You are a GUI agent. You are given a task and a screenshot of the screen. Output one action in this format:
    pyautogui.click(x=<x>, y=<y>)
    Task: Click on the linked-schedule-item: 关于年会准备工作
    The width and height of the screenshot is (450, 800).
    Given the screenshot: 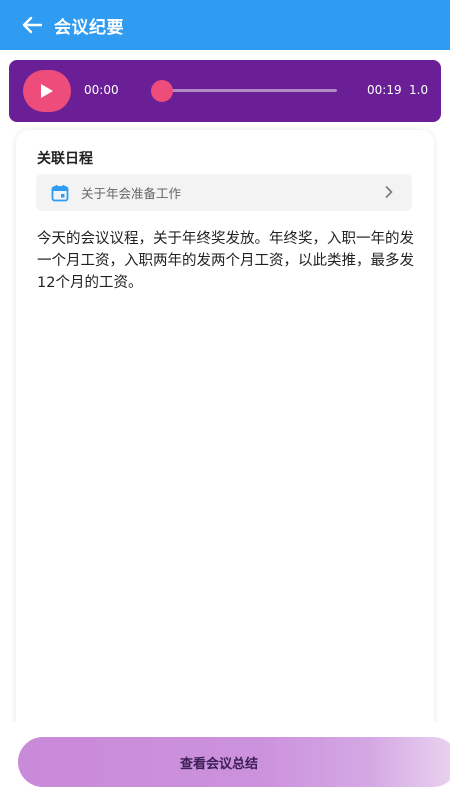 What is the action you would take?
    pyautogui.click(x=224, y=192)
    